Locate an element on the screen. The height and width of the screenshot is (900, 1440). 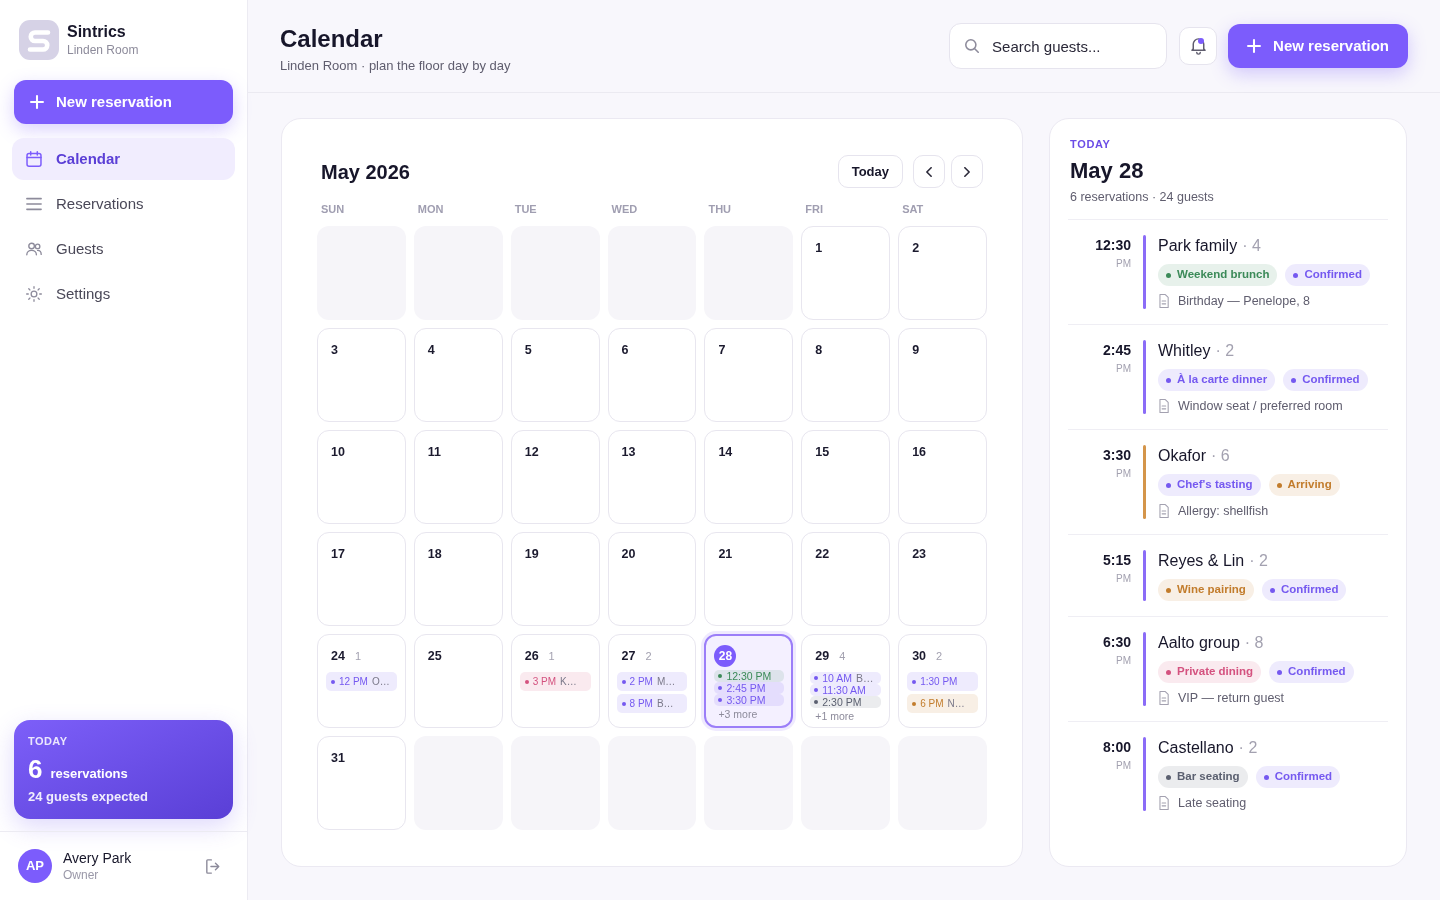
previous-month-button is located at coordinates (929, 171).